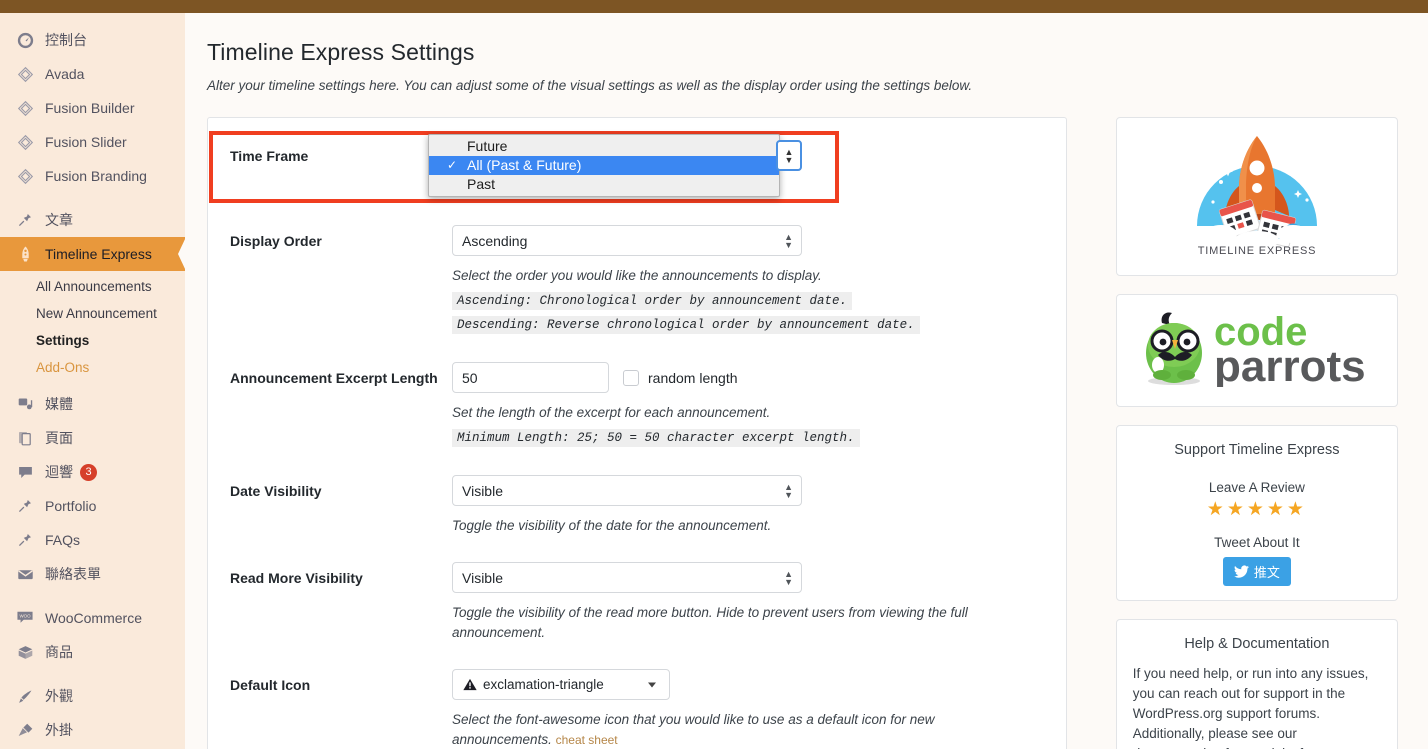 This screenshot has height=749, width=1428. I want to click on field-label: Time Frame, so click(269, 156).